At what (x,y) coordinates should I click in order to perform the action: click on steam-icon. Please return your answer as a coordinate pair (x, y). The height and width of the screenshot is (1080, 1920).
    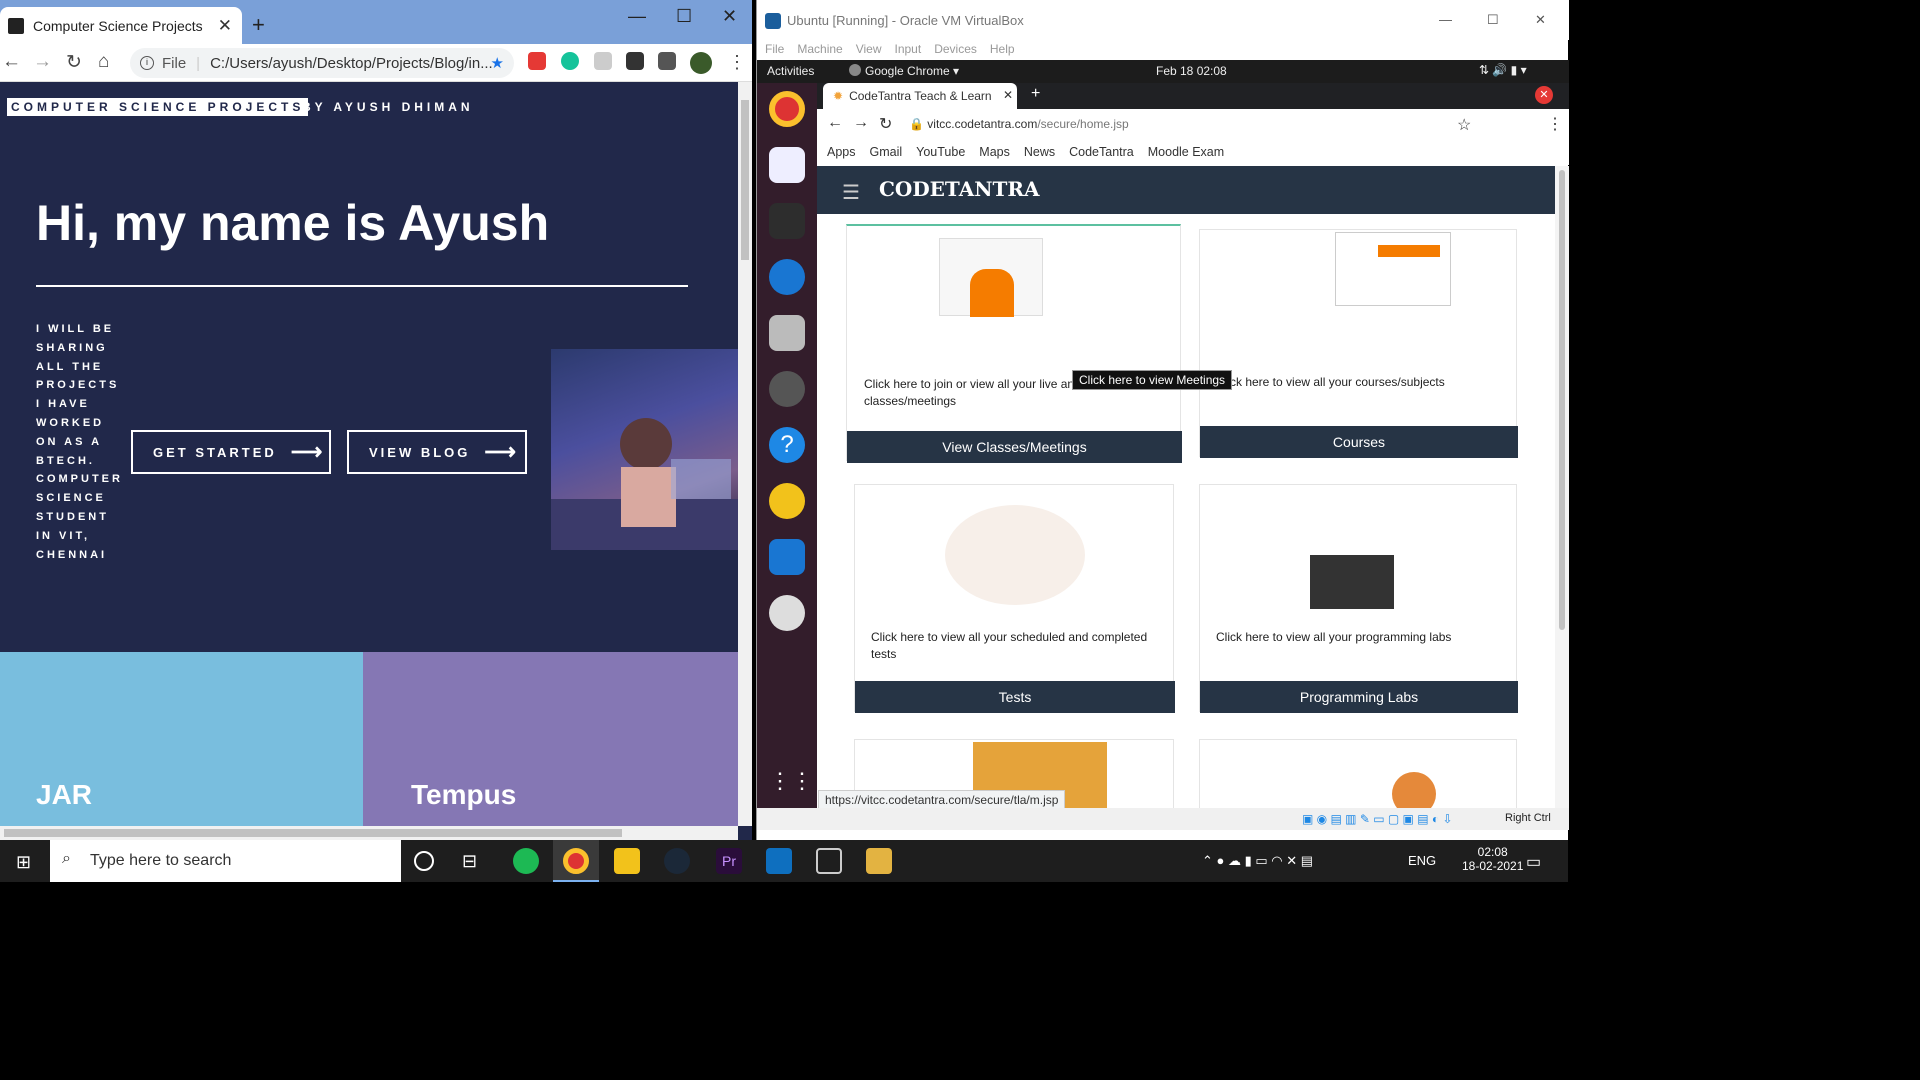
    Looking at the image, I should click on (677, 861).